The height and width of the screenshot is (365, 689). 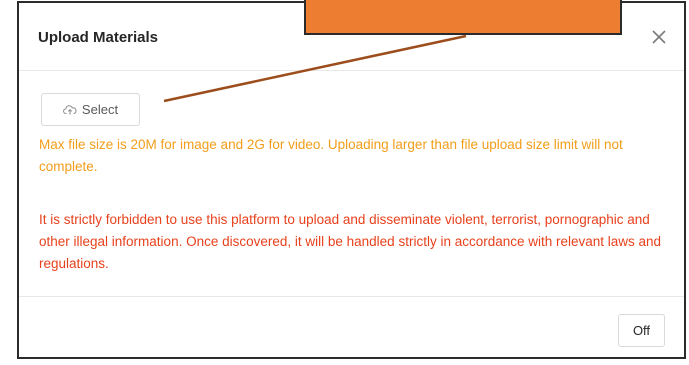 I want to click on annotation-arrow, so click(x=315, y=68).